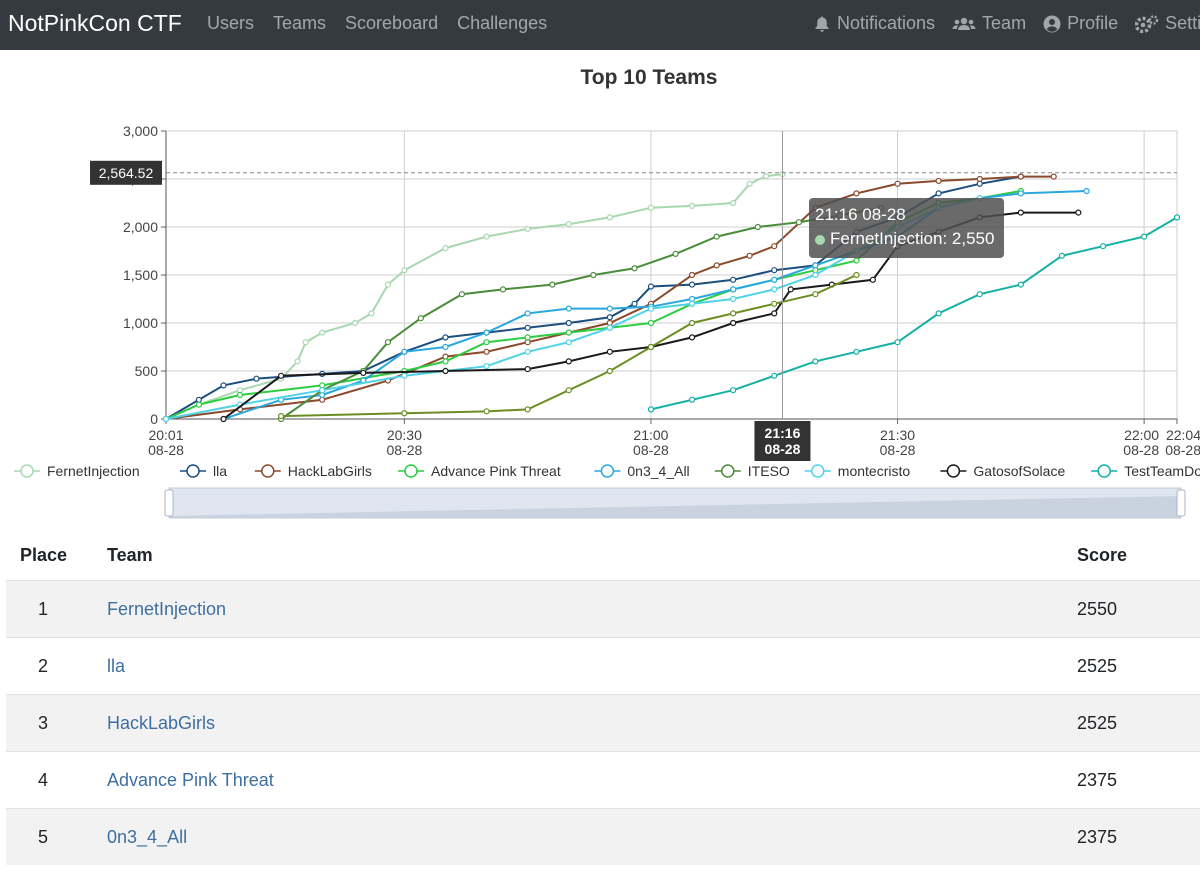 This screenshot has height=876, width=1200. Describe the element at coordinates (1138, 609) in the screenshot. I see `score-cell: 2550` at that location.